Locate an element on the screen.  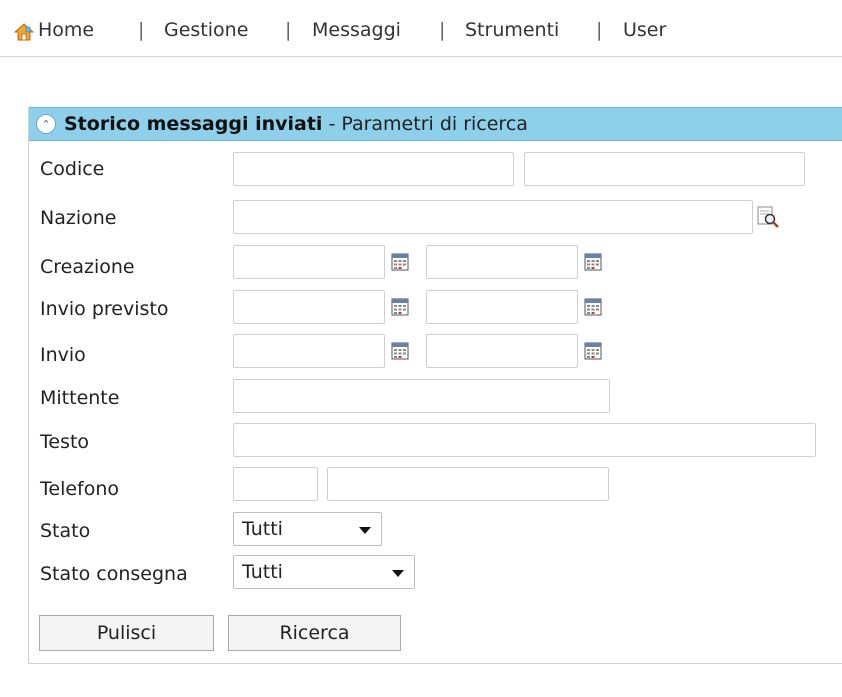
magnifier-lookup-icon is located at coordinates (768, 217).